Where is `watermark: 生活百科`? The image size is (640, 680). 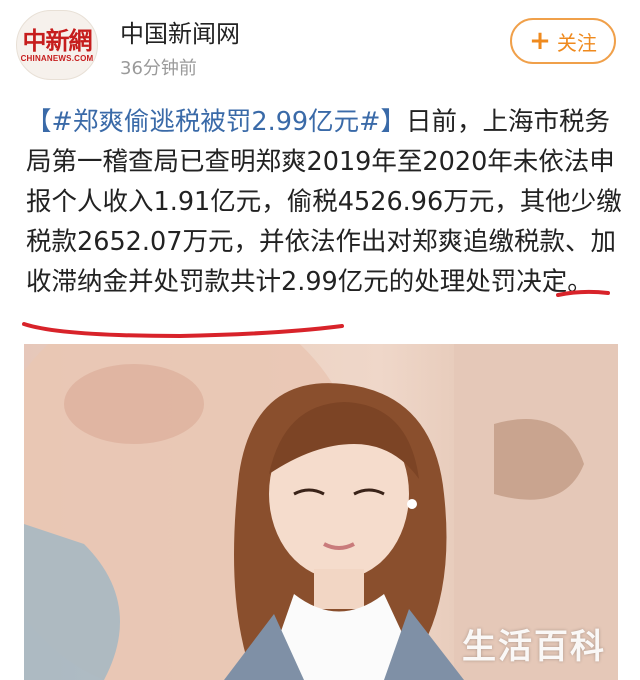
watermark: 生活百科 is located at coordinates (534, 647).